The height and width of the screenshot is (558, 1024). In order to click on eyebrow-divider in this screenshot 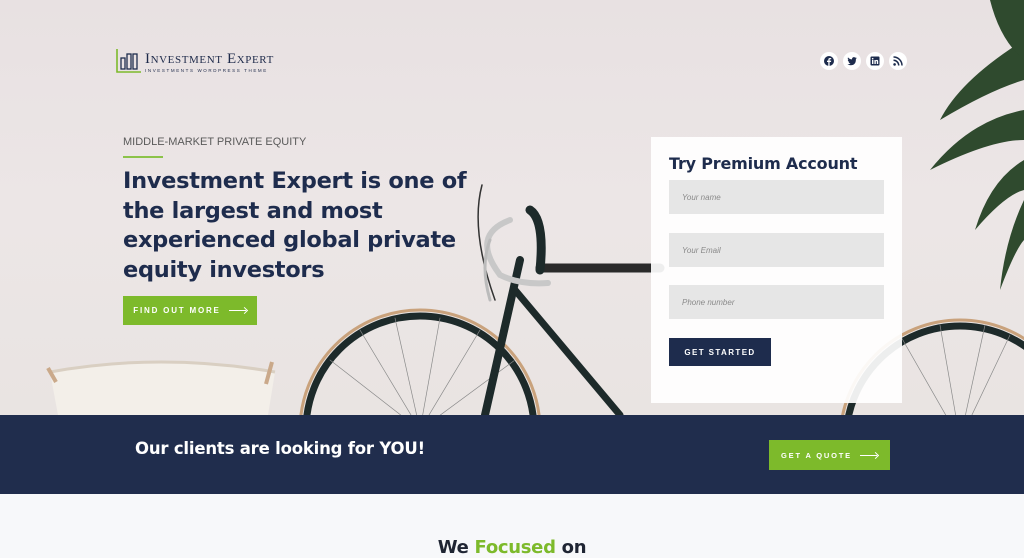, I will do `click(143, 157)`.